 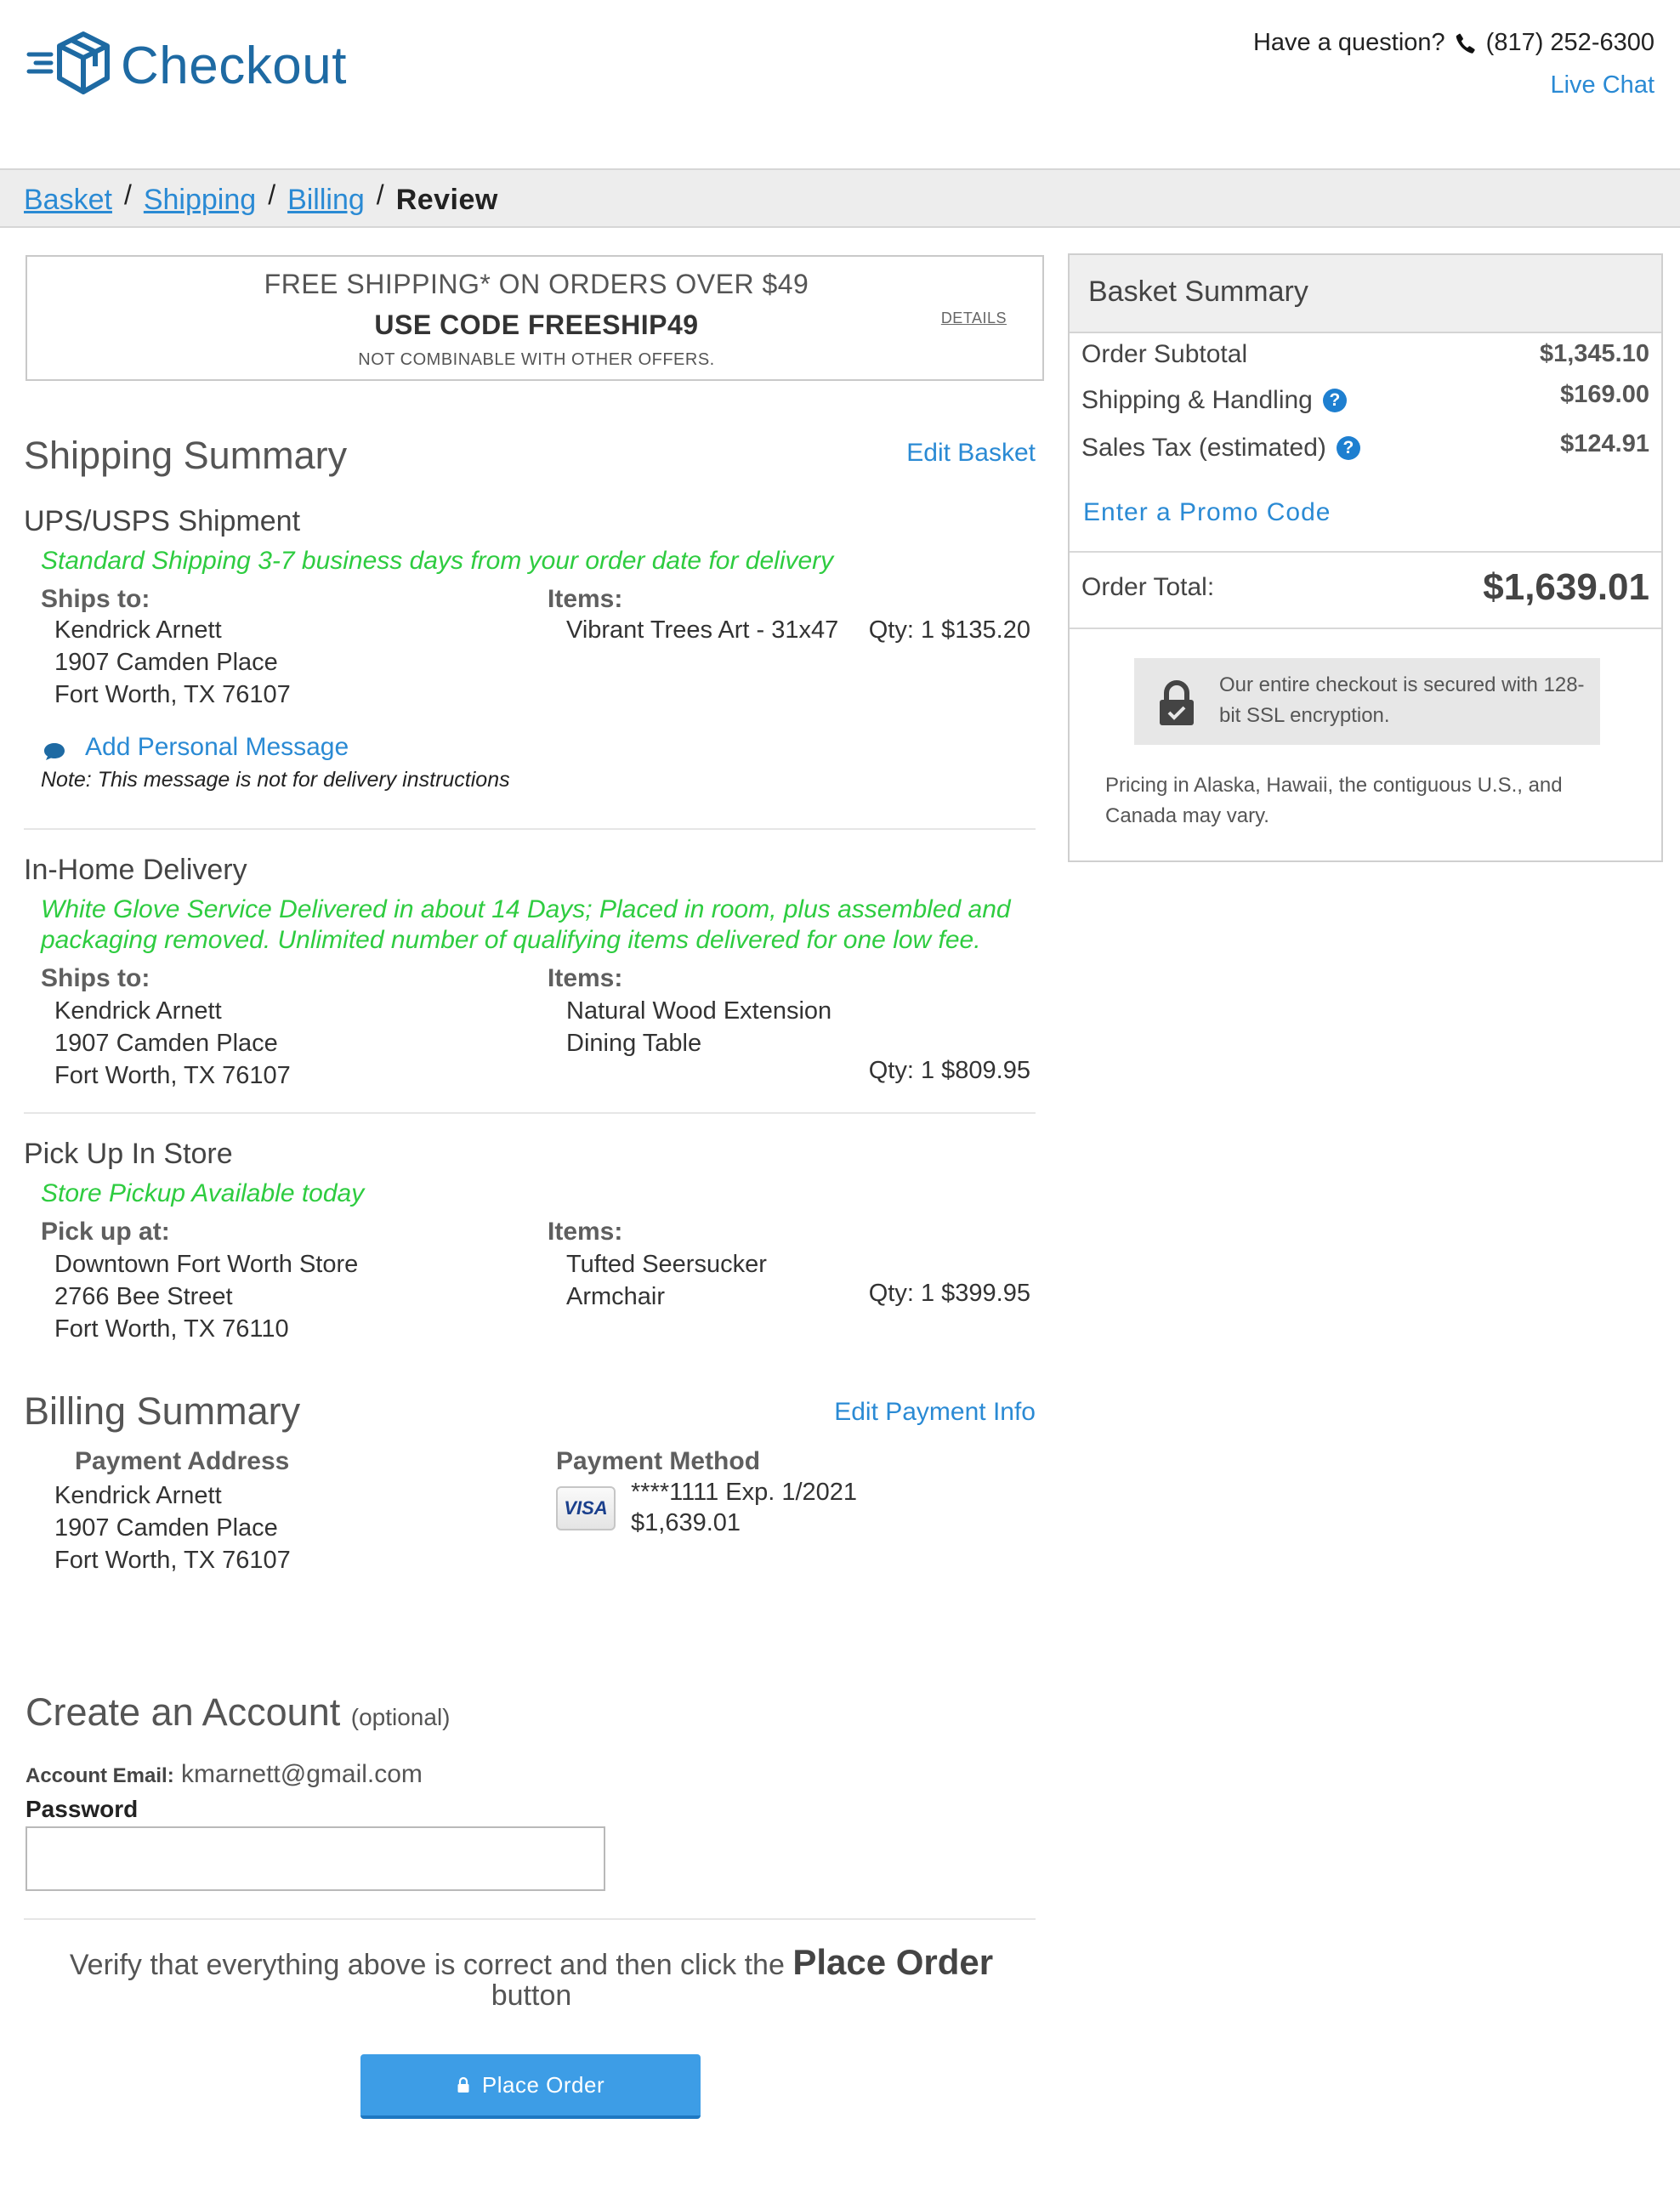 I want to click on item-name-line1: Tufted Seersucker, so click(x=666, y=1264).